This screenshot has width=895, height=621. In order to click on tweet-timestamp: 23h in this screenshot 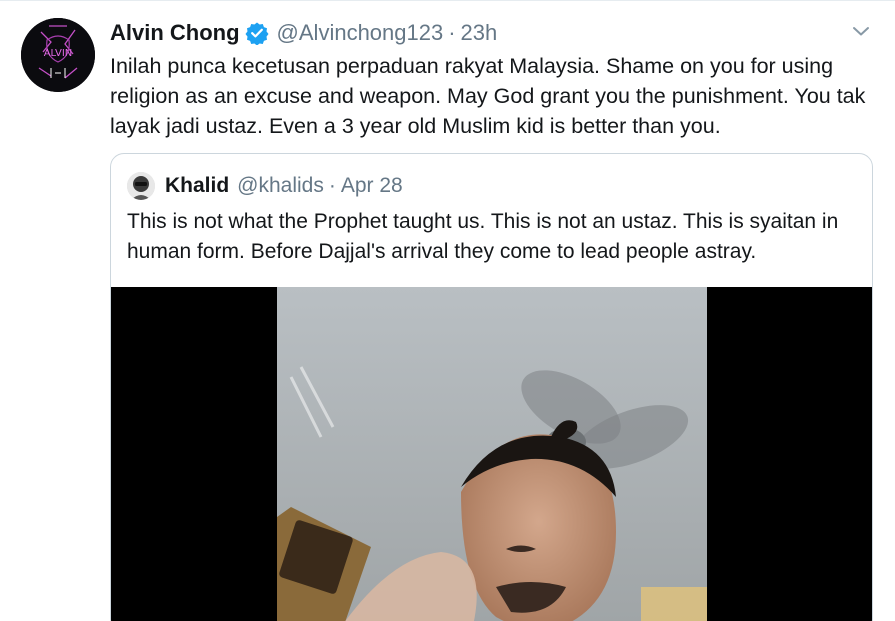, I will do `click(479, 33)`.